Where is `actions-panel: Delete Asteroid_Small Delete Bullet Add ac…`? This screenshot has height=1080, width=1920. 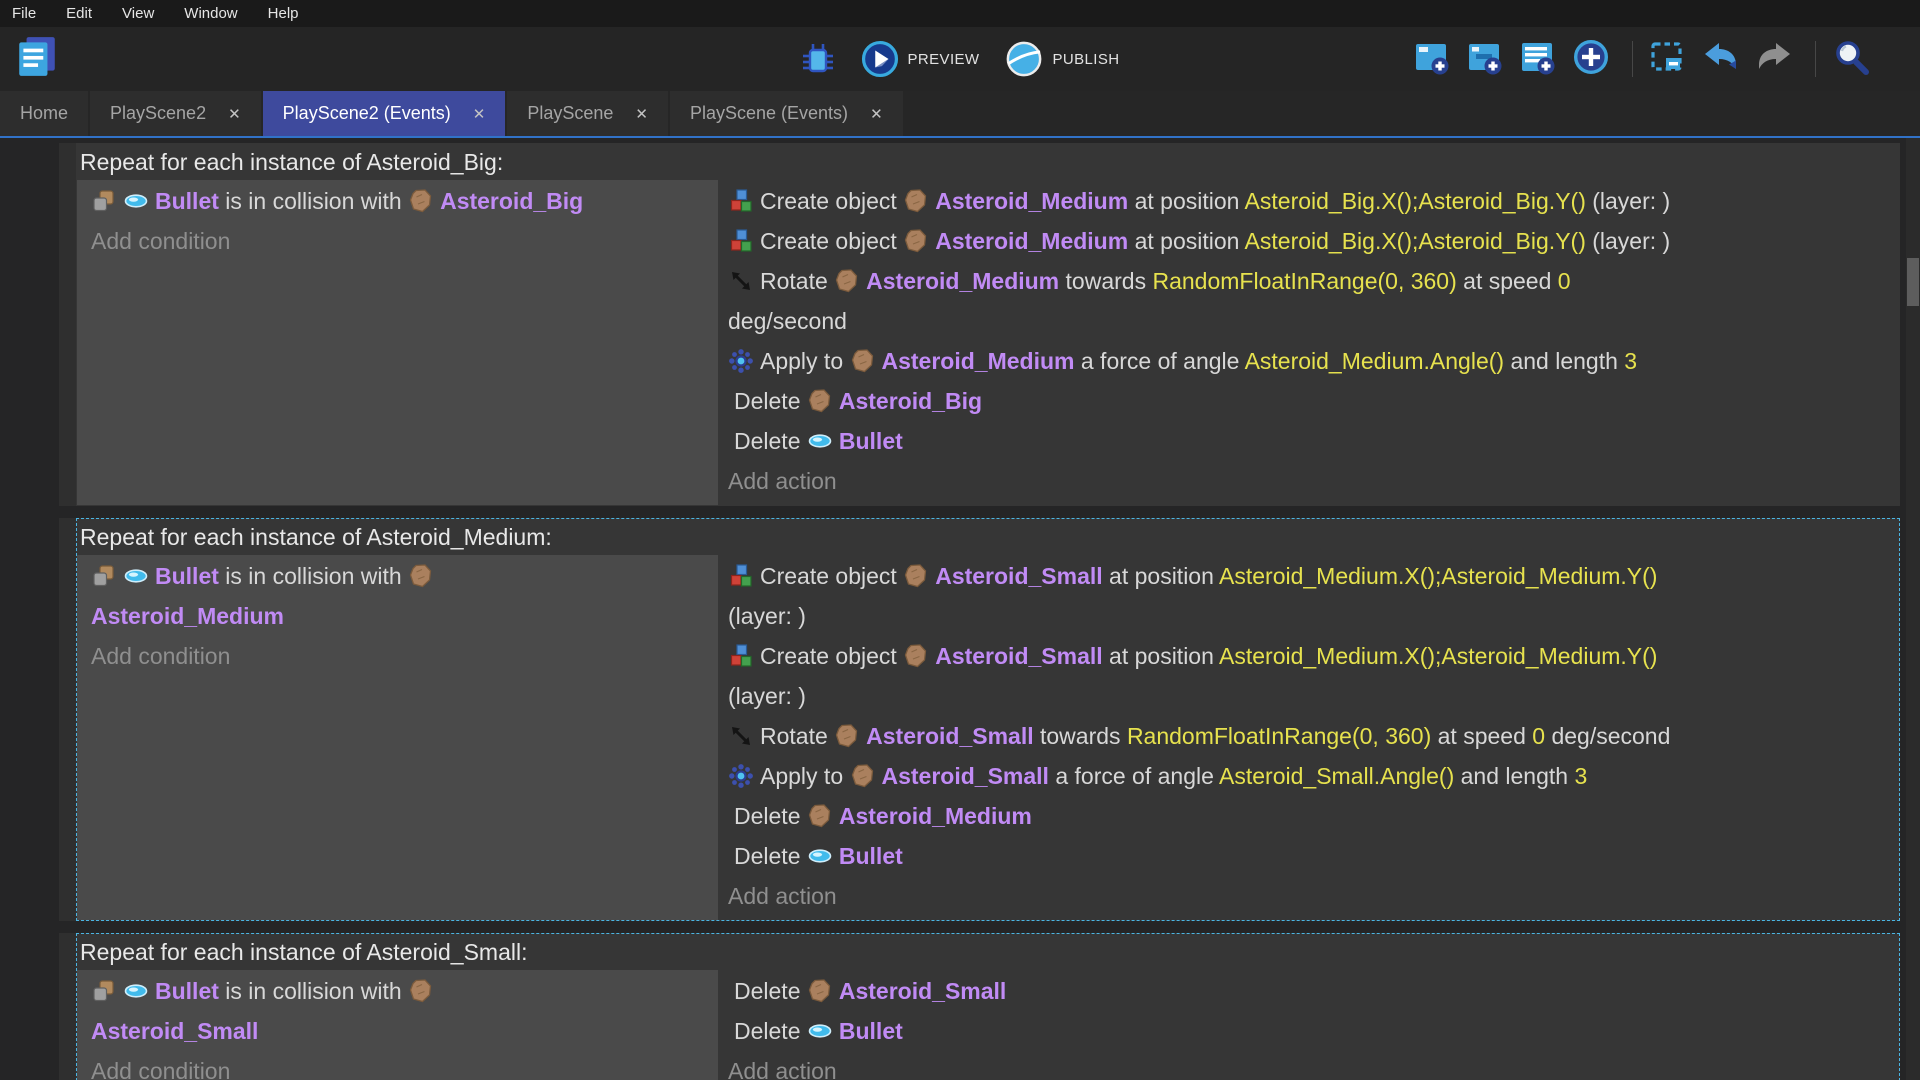 actions-panel: Delete Asteroid_Small Delete Bullet Add ac… is located at coordinates (1308, 1025).